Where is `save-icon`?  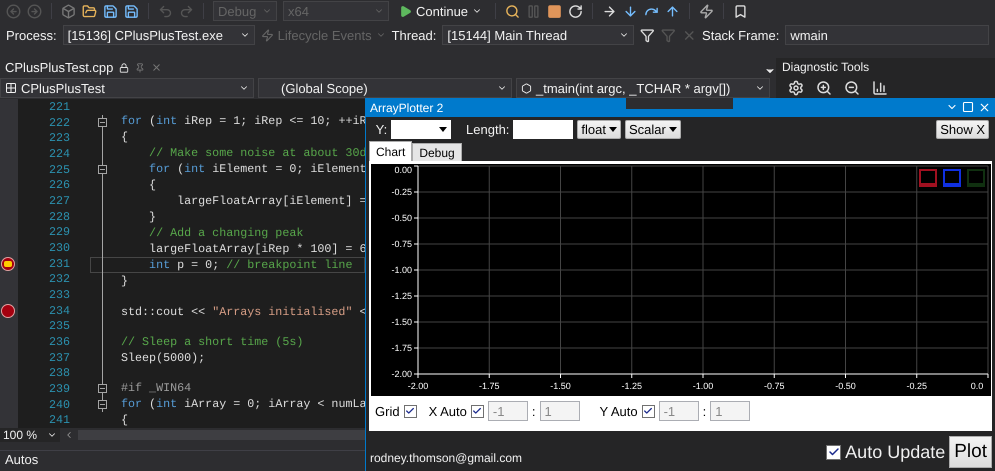 save-icon is located at coordinates (110, 11).